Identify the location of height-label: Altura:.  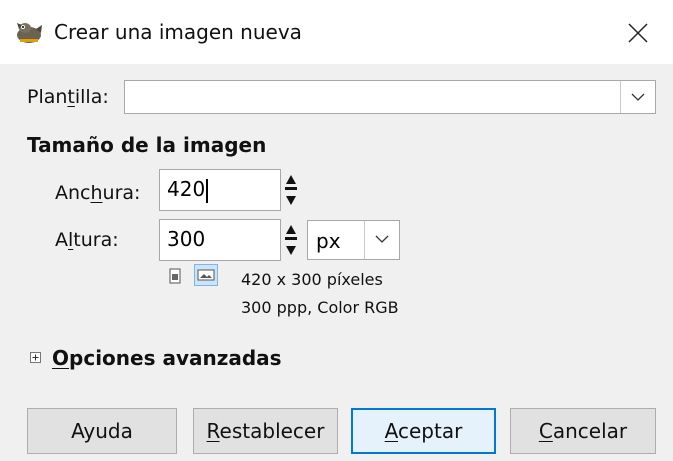
(87, 240).